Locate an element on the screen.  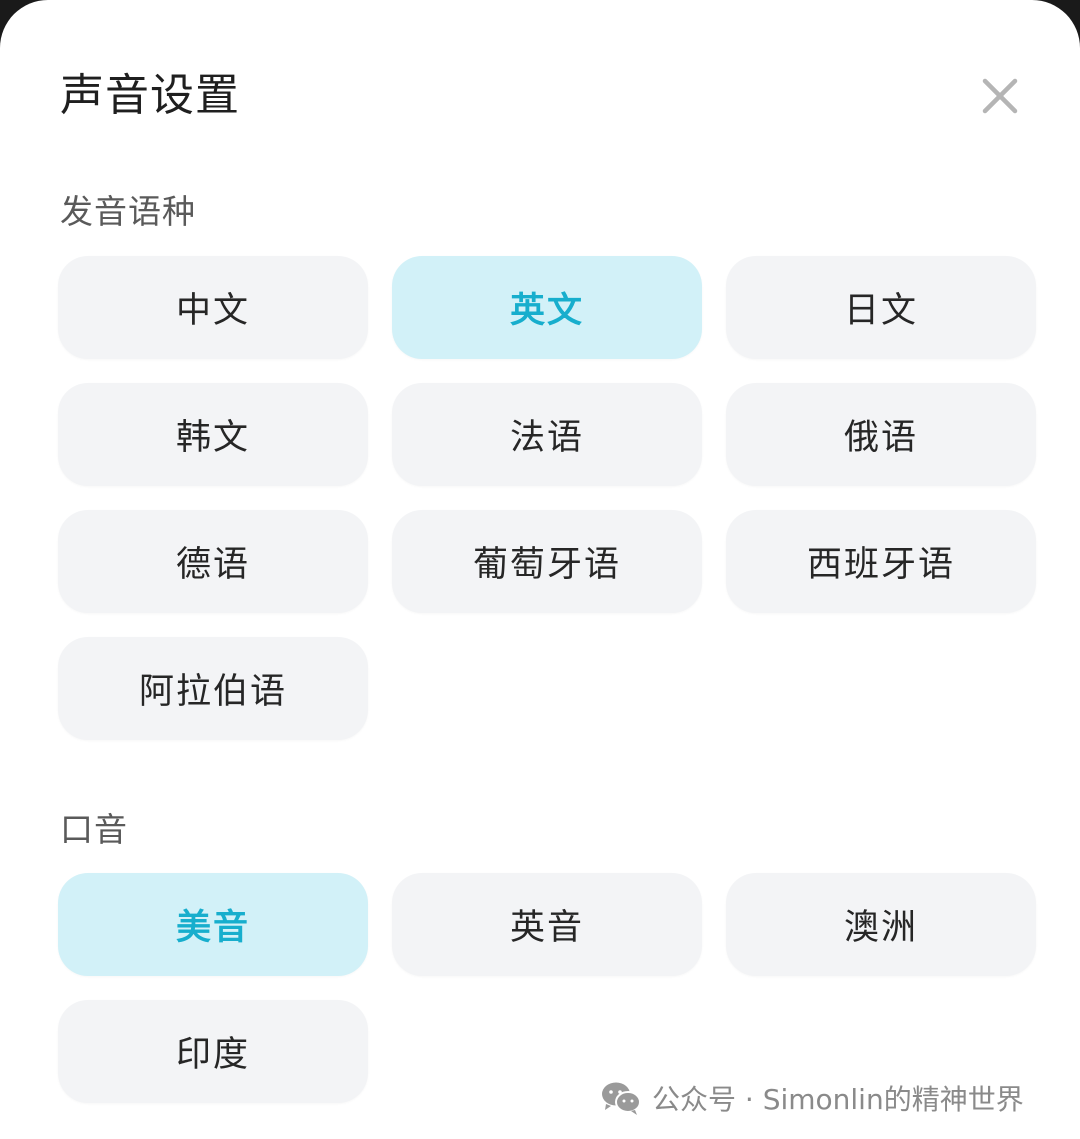
watermark: 公众号 · Simonlin的精神世界 is located at coordinates (812, 1098).